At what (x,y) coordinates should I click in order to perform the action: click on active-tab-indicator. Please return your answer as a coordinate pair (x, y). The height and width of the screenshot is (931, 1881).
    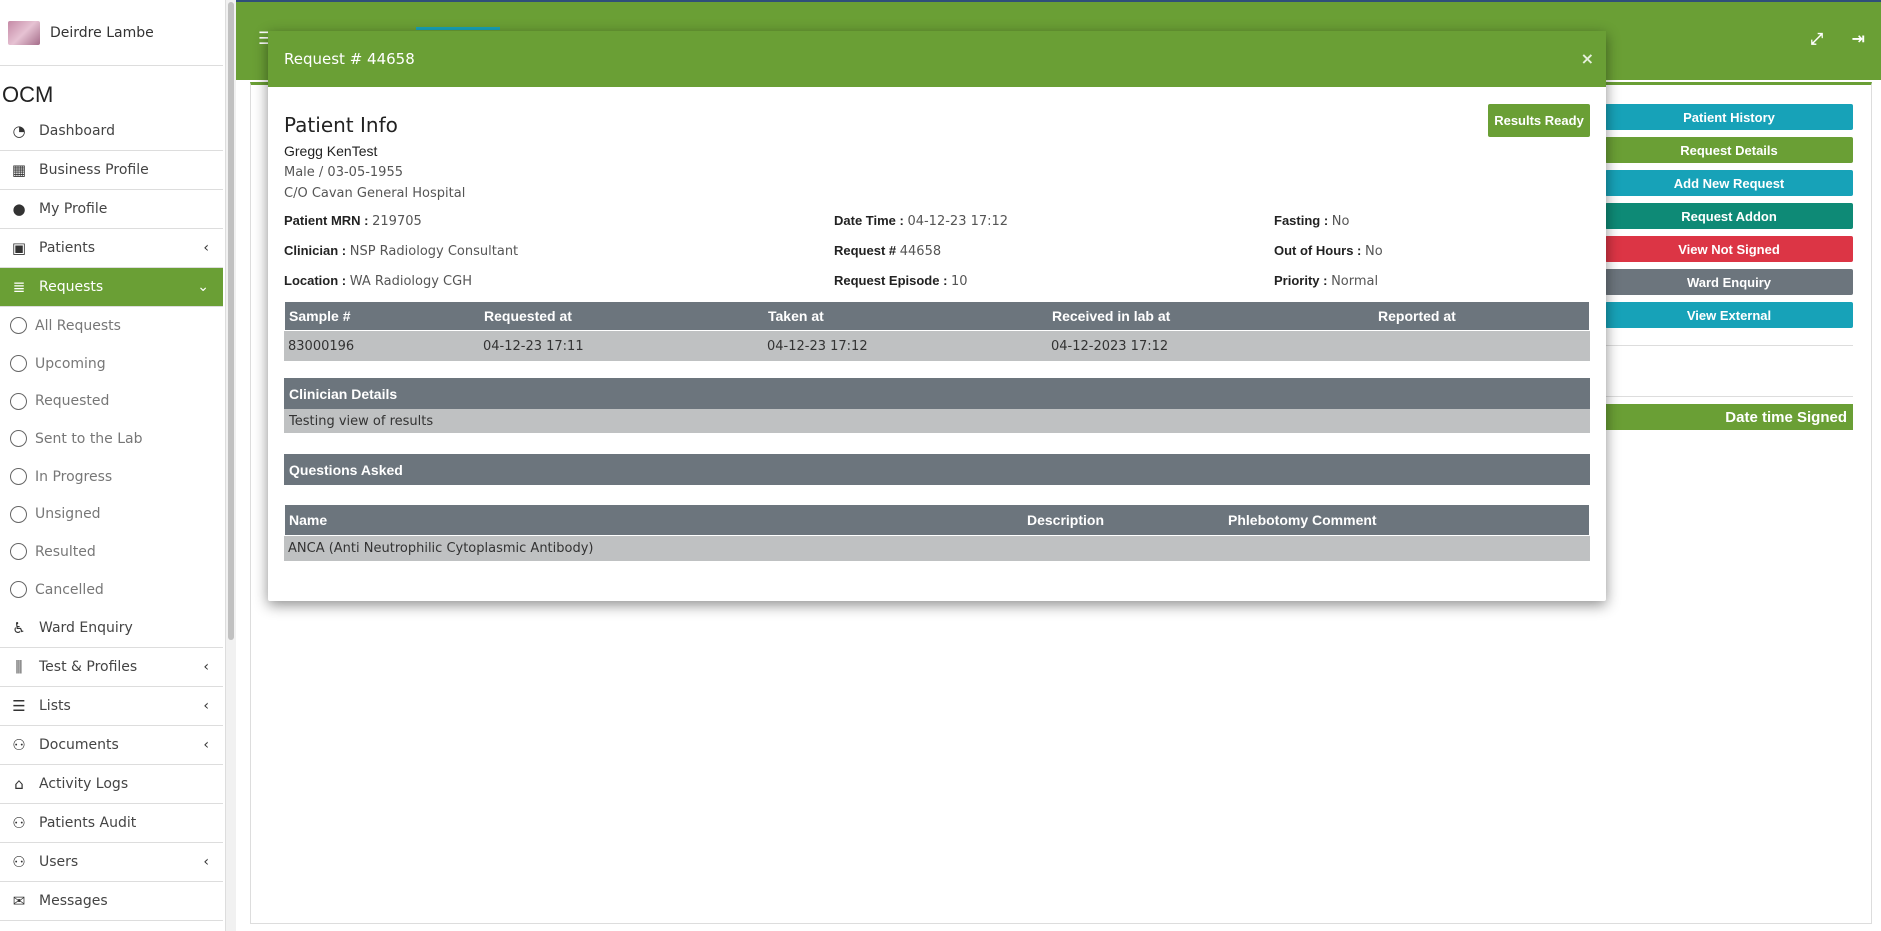
    Looking at the image, I should click on (458, 28).